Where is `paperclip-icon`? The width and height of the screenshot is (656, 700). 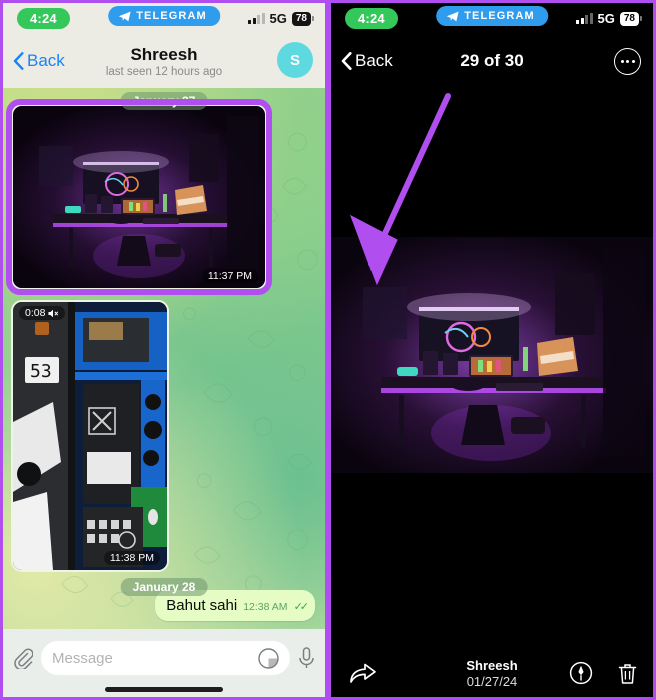 paperclip-icon is located at coordinates (23, 658).